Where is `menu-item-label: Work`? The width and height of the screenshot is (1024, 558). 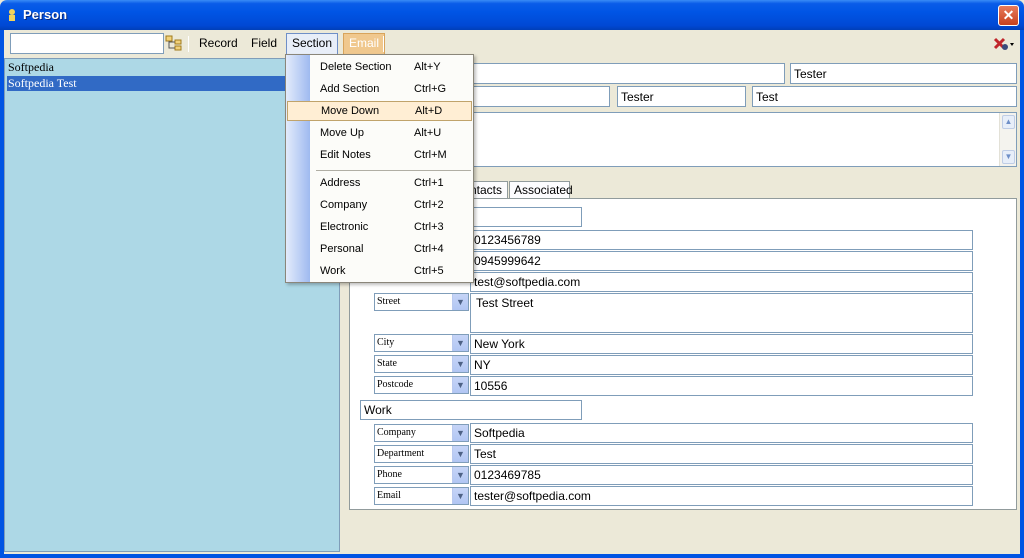
menu-item-label: Work is located at coordinates (333, 271).